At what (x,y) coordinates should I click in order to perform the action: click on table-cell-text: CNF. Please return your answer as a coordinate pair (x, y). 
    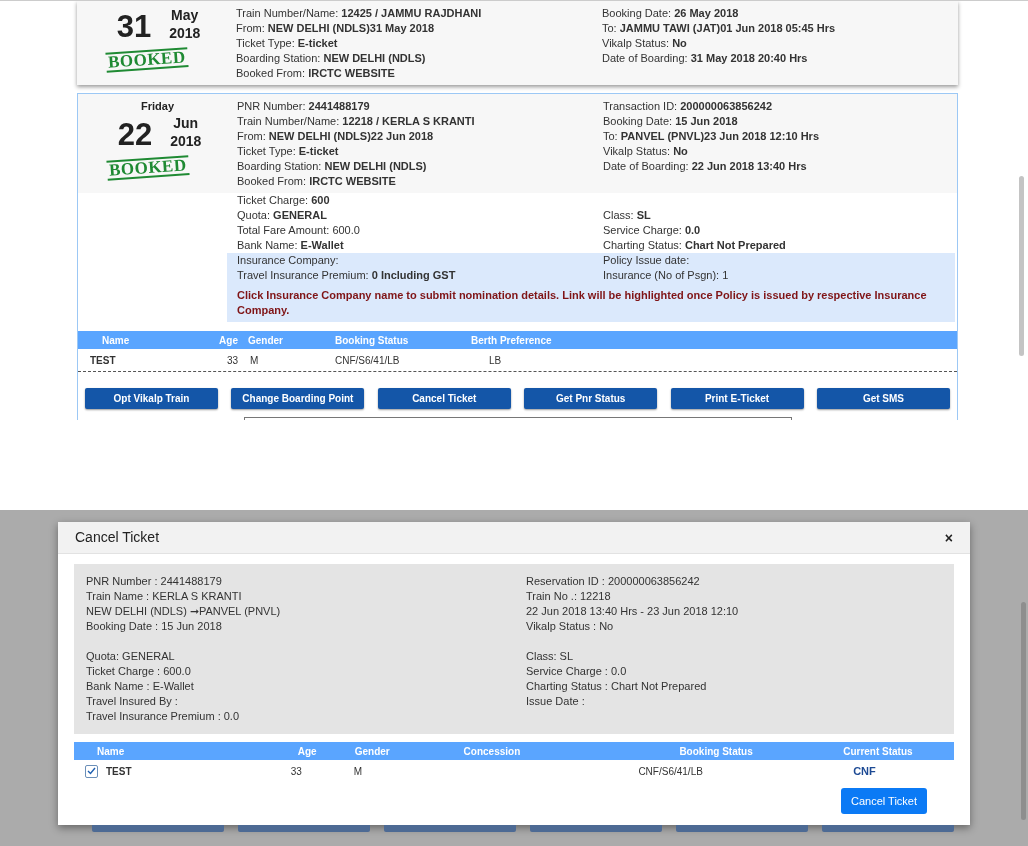
    Looking at the image, I should click on (864, 771).